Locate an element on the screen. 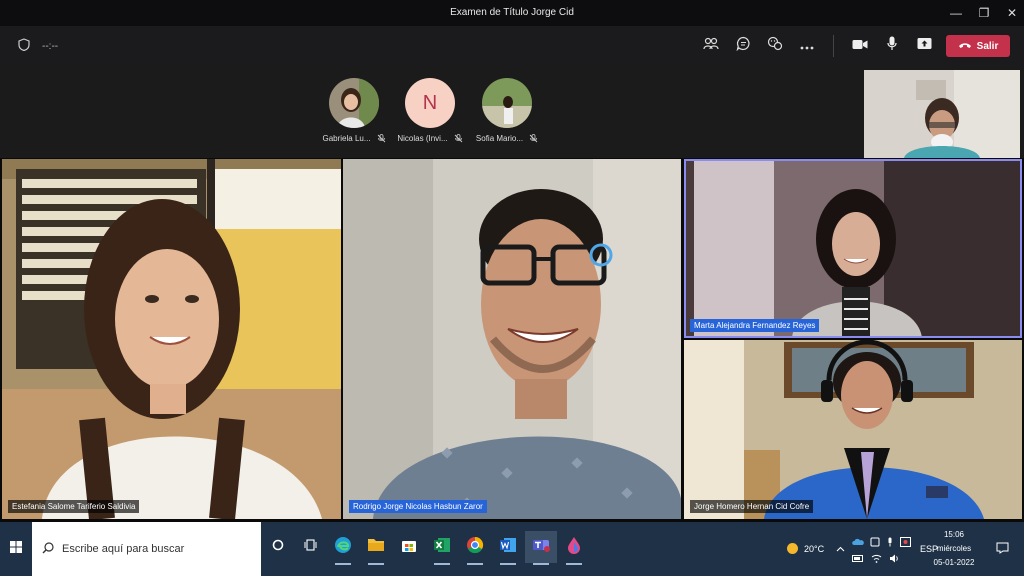 This screenshot has height=576, width=1024. avatar: N is located at coordinates (430, 103).